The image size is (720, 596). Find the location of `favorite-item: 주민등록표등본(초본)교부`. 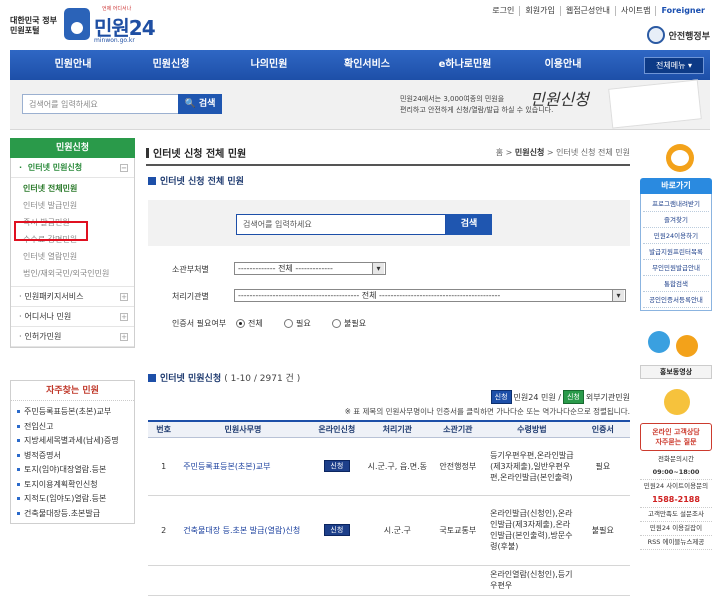

favorite-item: 주민등록표등본(초본)교부 is located at coordinates (73, 411).